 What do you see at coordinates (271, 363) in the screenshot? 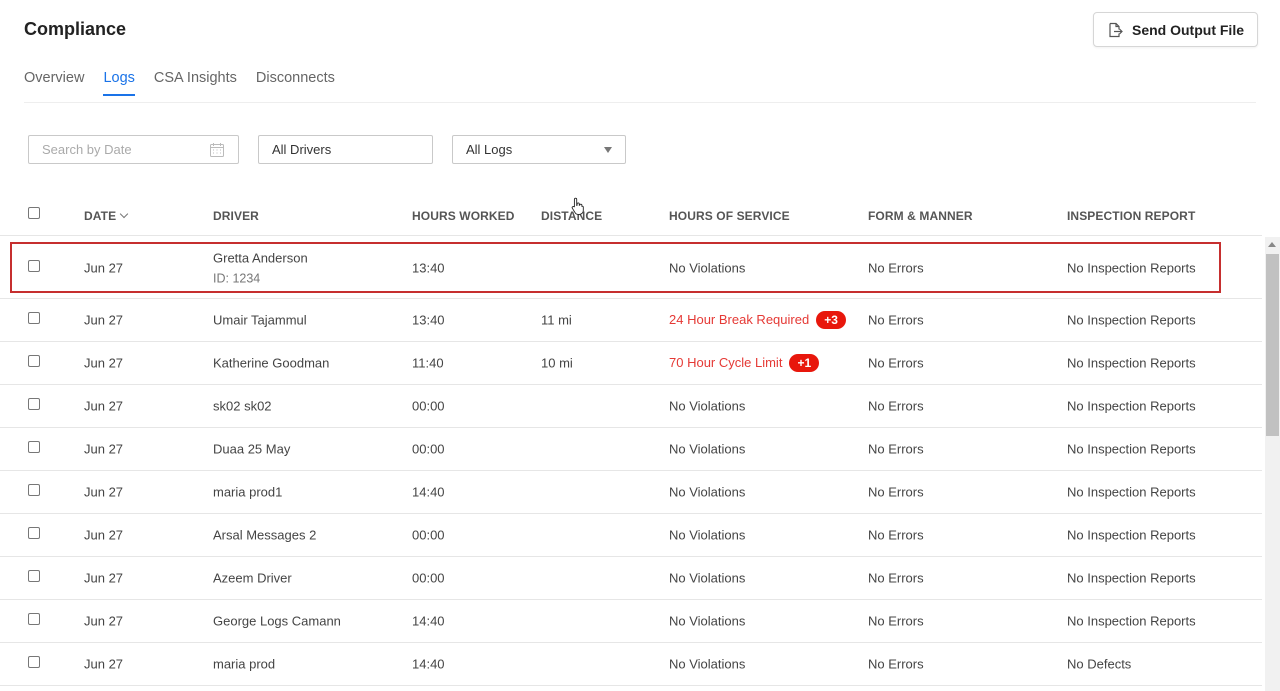
I see `cell-driver: Katherine Goodman` at bounding box center [271, 363].